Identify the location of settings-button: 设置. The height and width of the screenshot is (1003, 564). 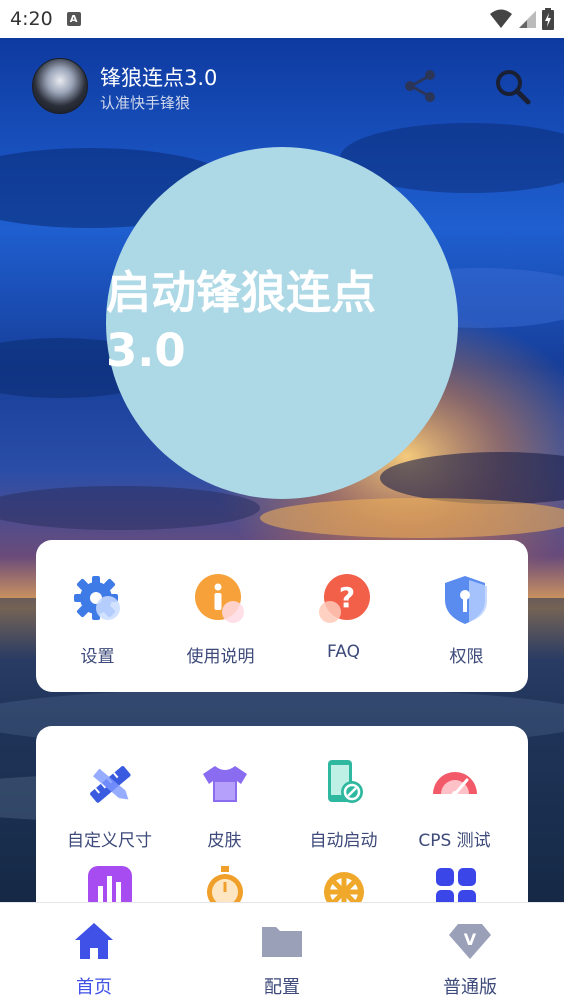
(97, 619).